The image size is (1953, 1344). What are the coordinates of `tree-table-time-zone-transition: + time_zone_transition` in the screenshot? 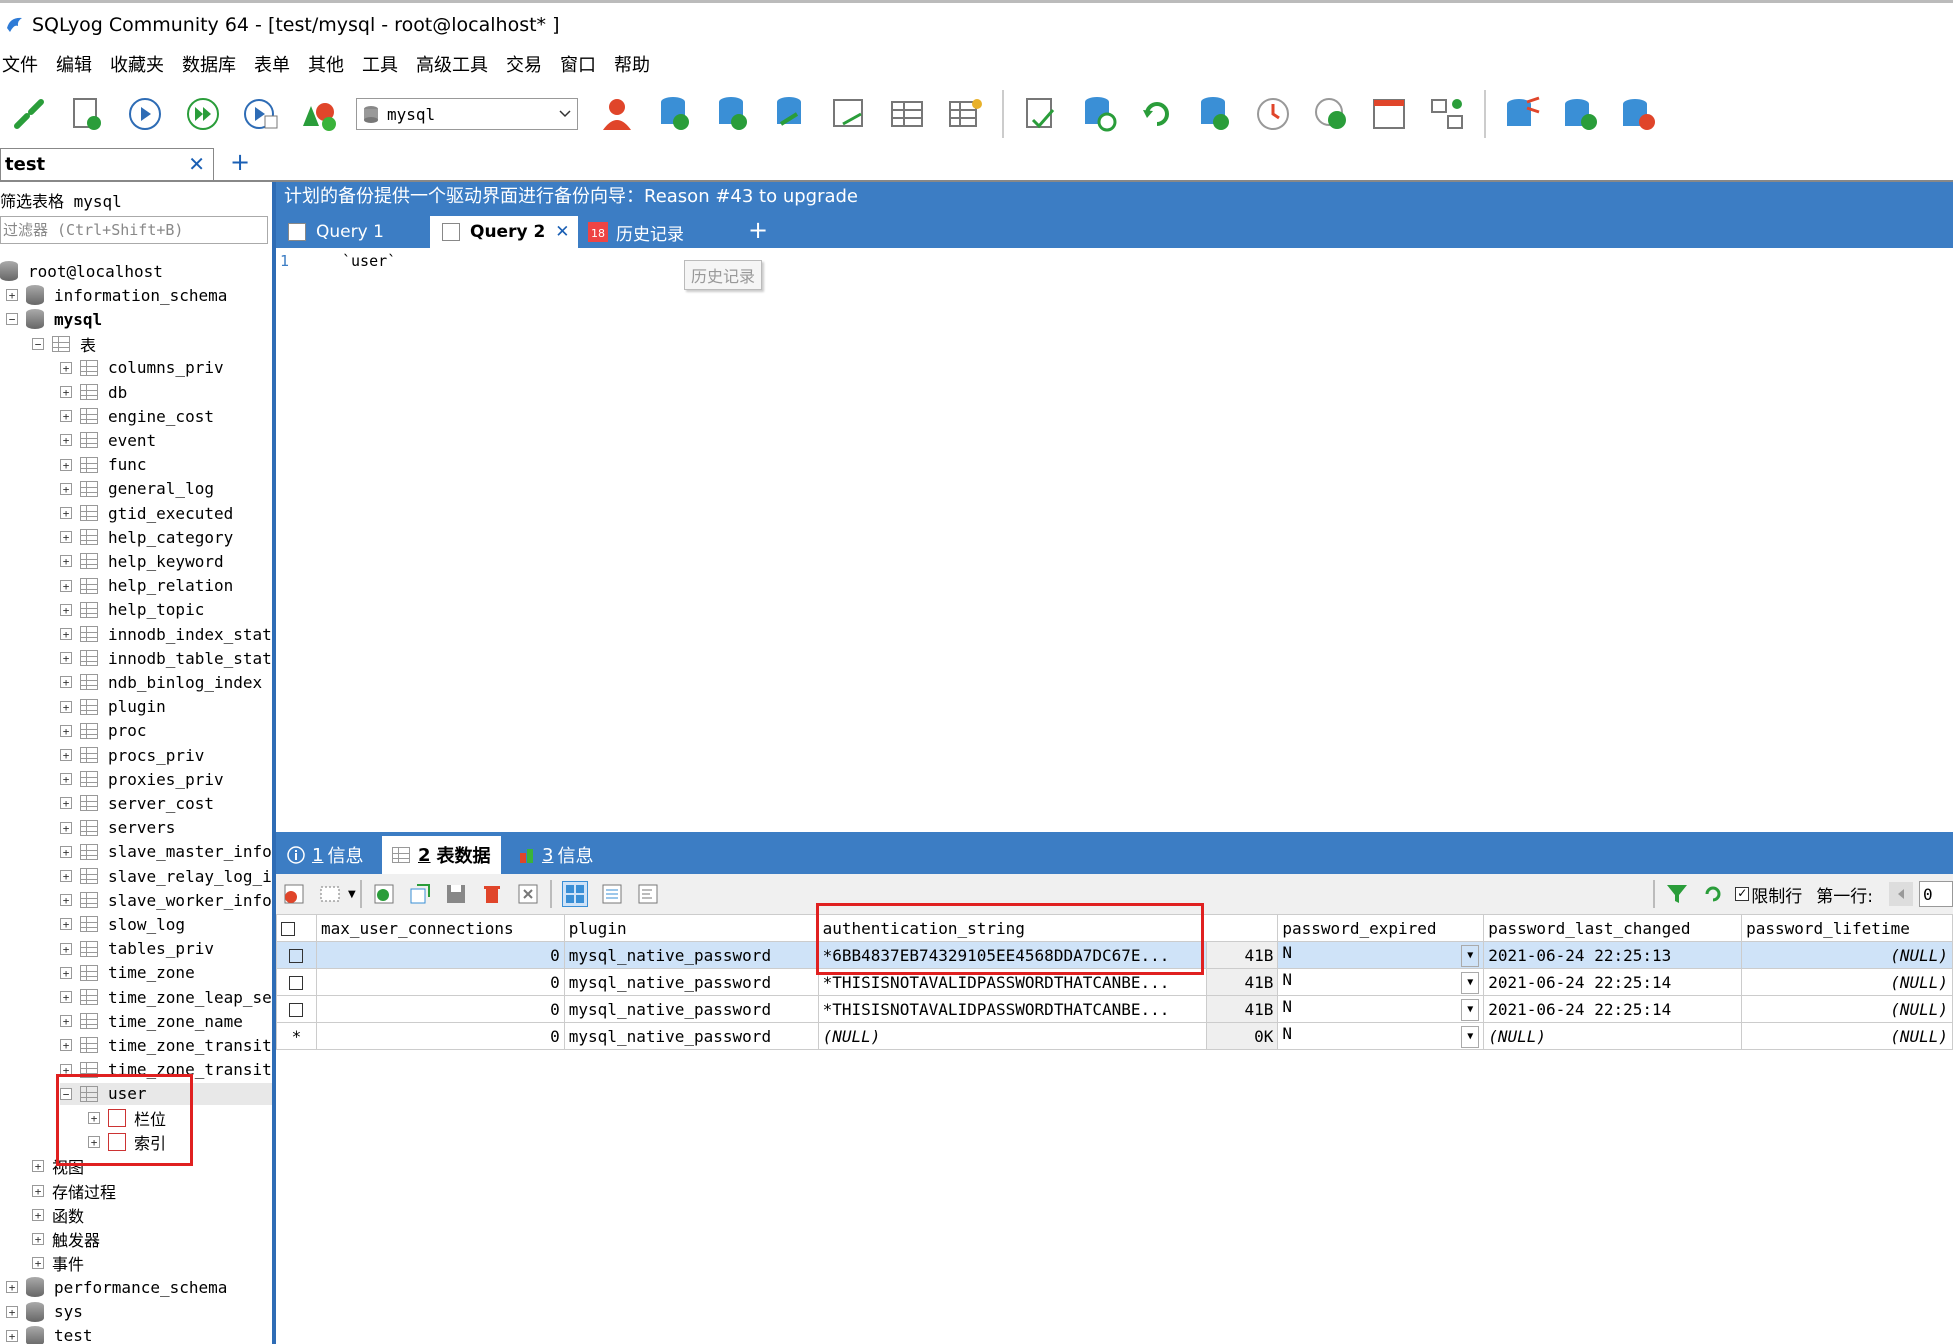 It's located at (166, 1045).